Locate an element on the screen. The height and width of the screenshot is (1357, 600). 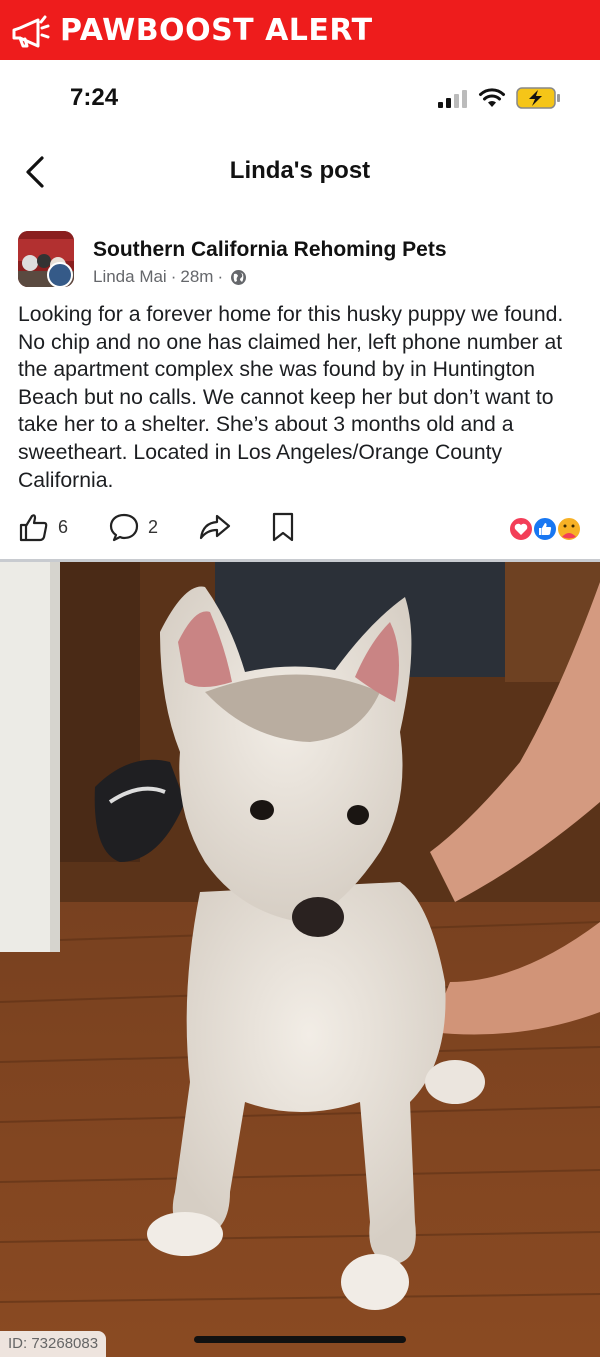
clock-time: 7:24 is located at coordinates (94, 97).